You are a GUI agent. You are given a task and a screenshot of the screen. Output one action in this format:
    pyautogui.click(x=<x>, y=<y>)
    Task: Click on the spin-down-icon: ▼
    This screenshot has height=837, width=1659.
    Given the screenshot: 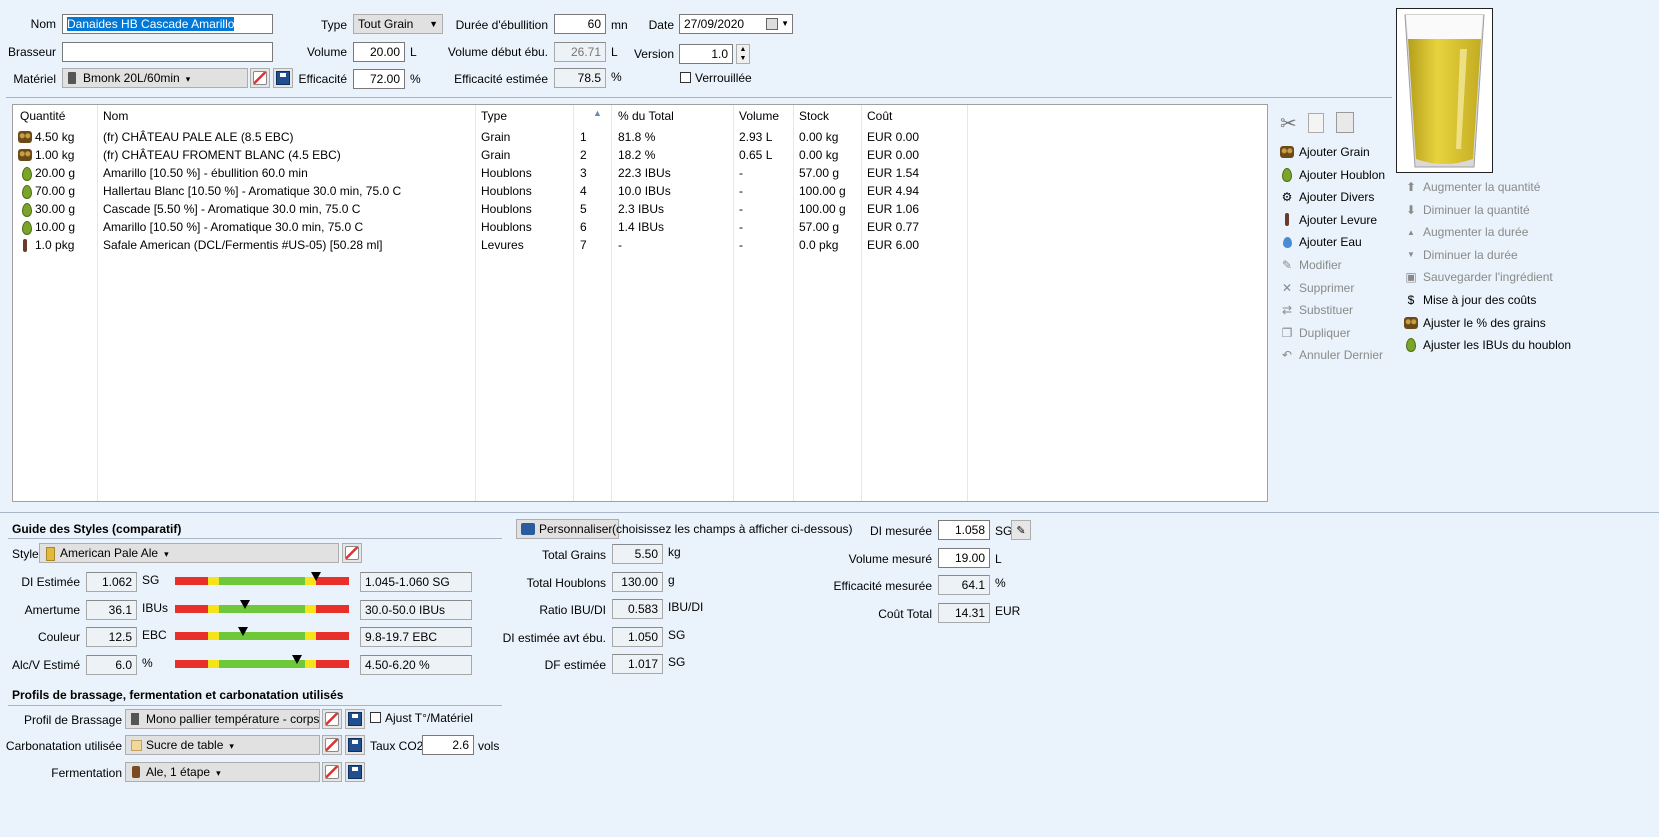 What is the action you would take?
    pyautogui.click(x=743, y=58)
    